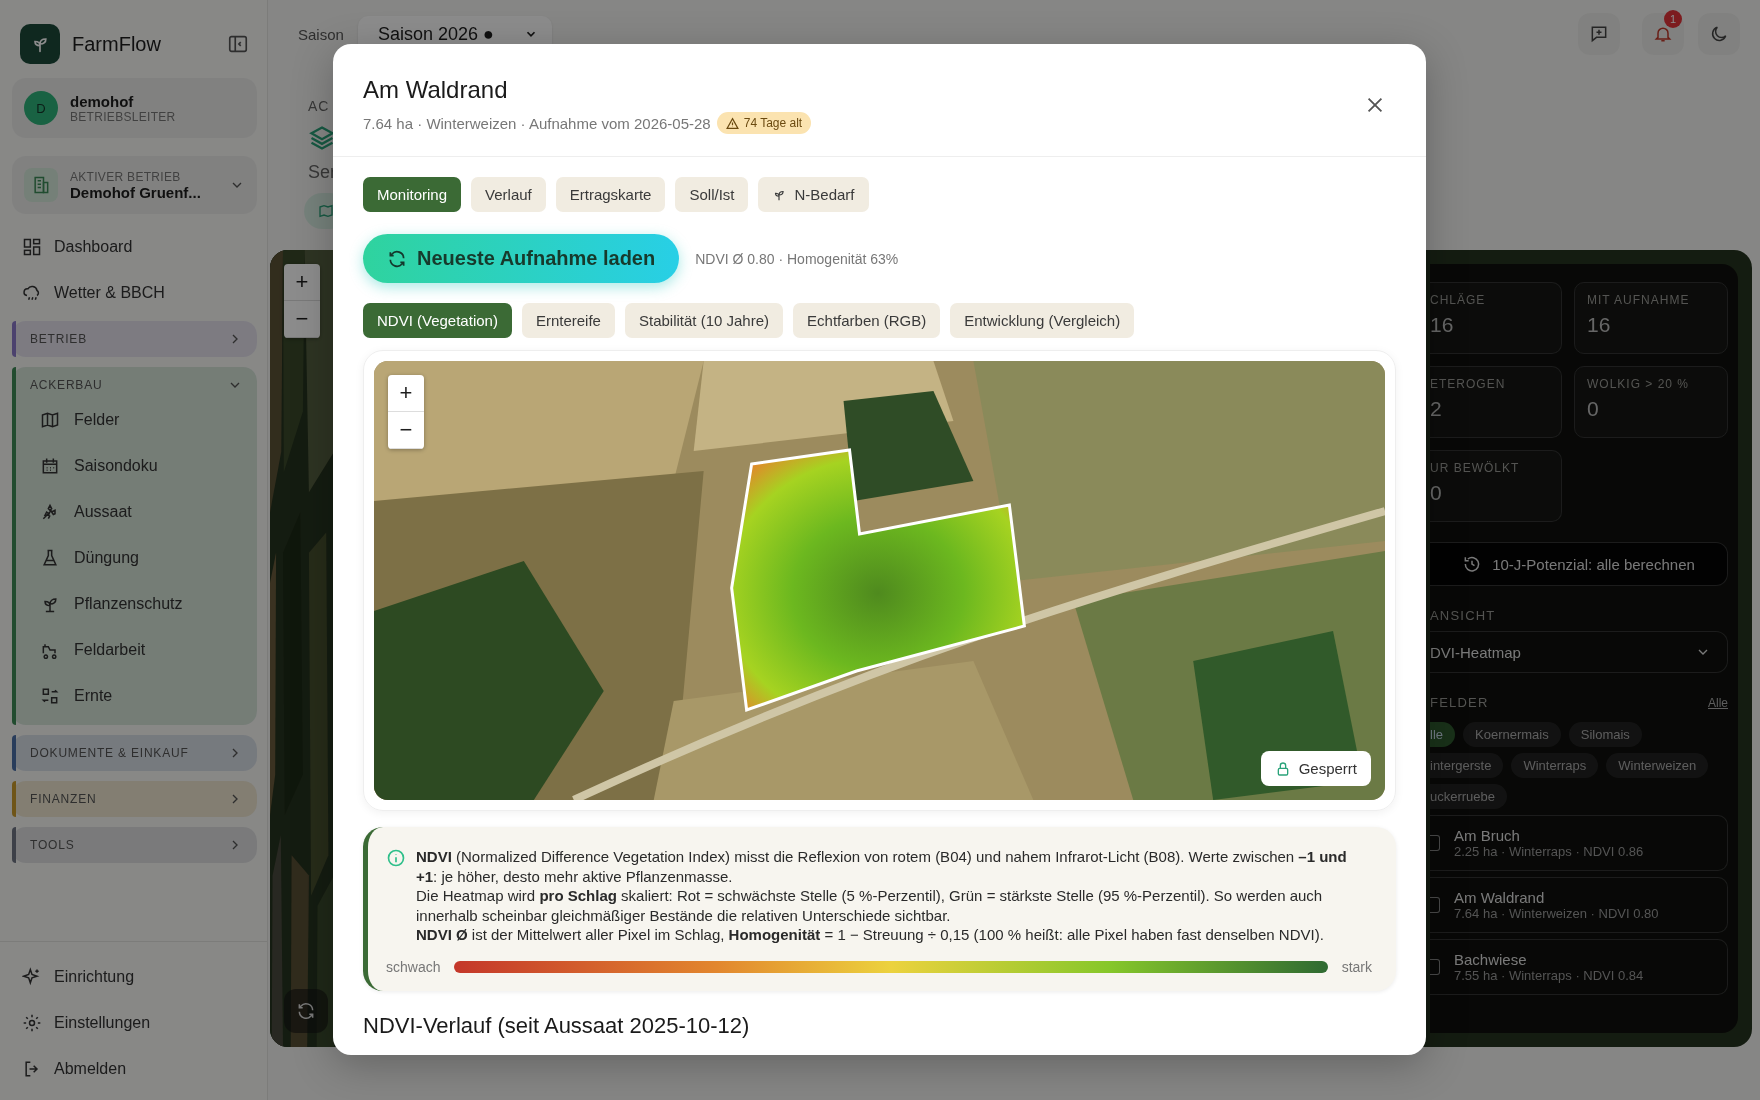  Describe the element at coordinates (1468, 384) in the screenshot. I see `stat-label: ETEROGEN` at that location.